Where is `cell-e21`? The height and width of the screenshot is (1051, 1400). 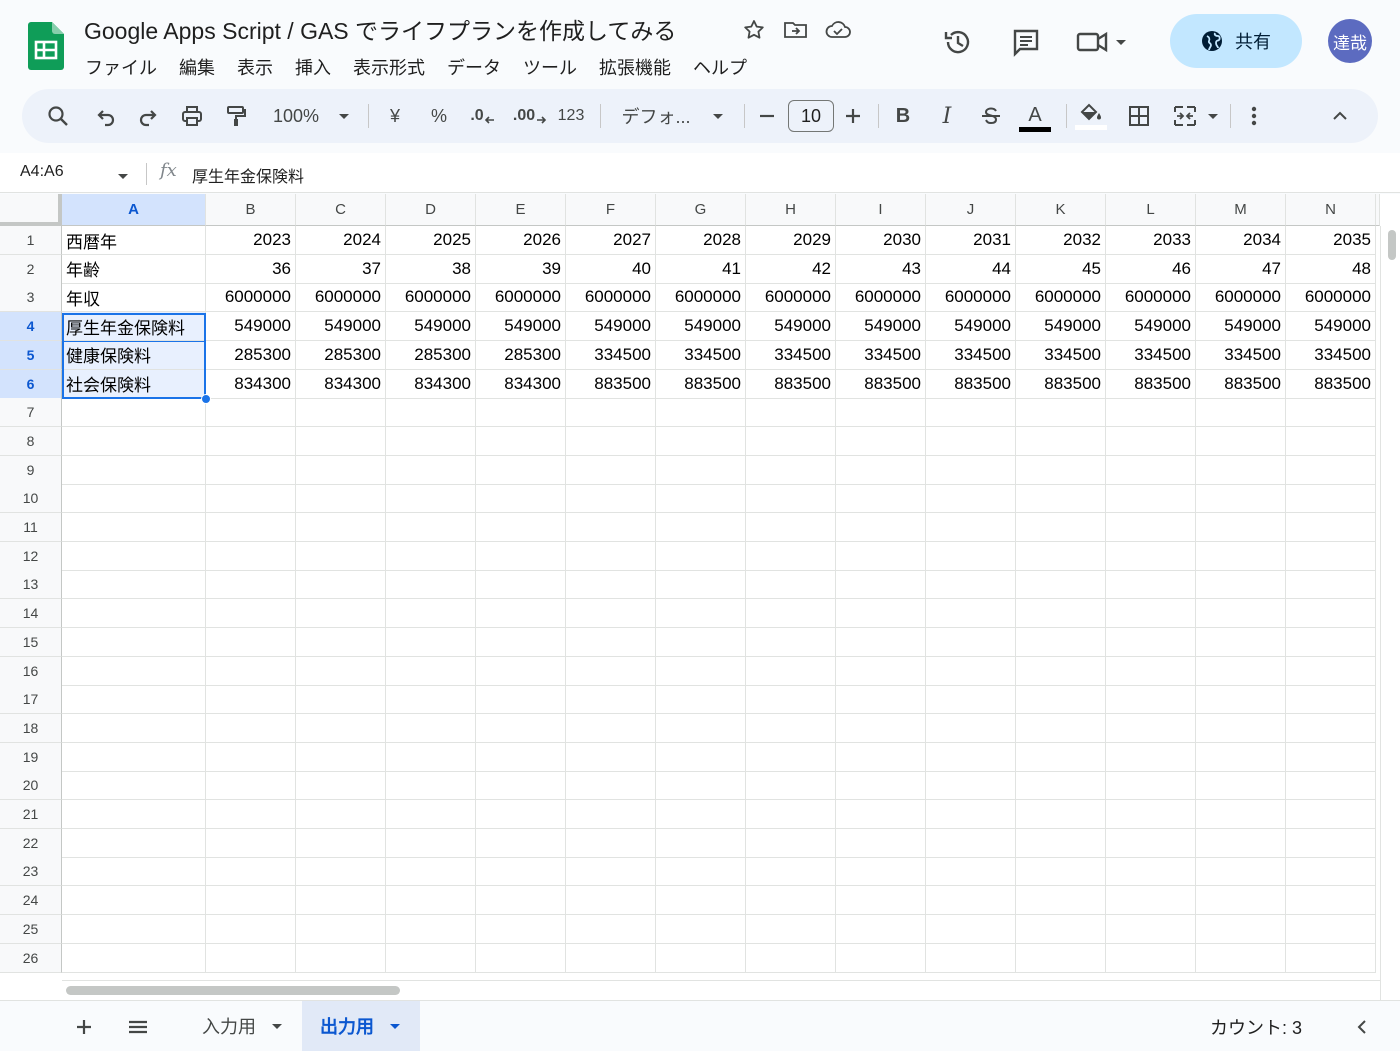
cell-e21 is located at coordinates (521, 814).